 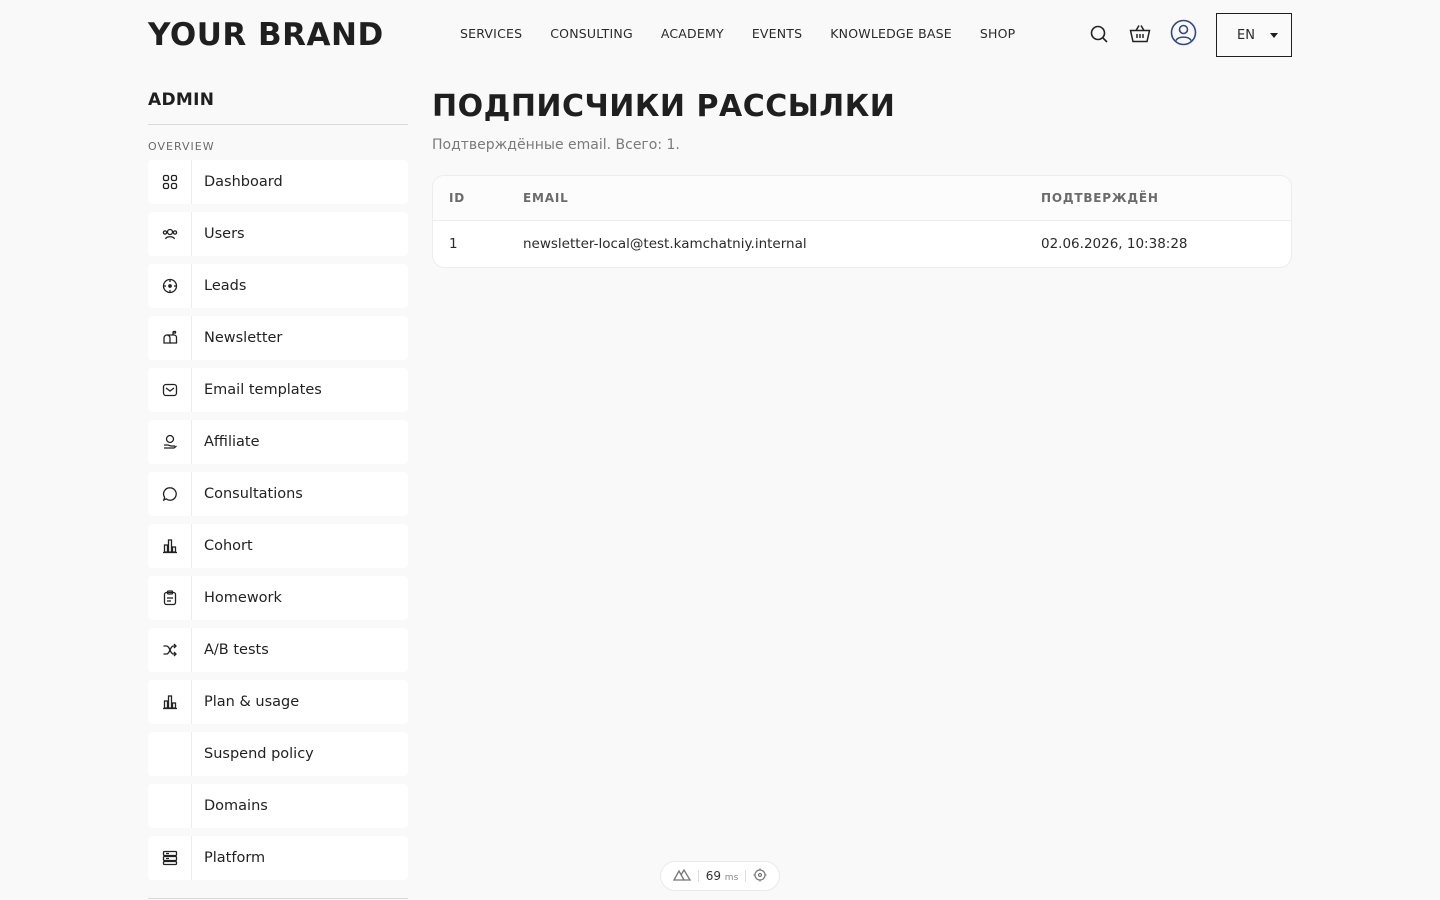 What do you see at coordinates (170, 598) in the screenshot?
I see `clipboard-icon` at bounding box center [170, 598].